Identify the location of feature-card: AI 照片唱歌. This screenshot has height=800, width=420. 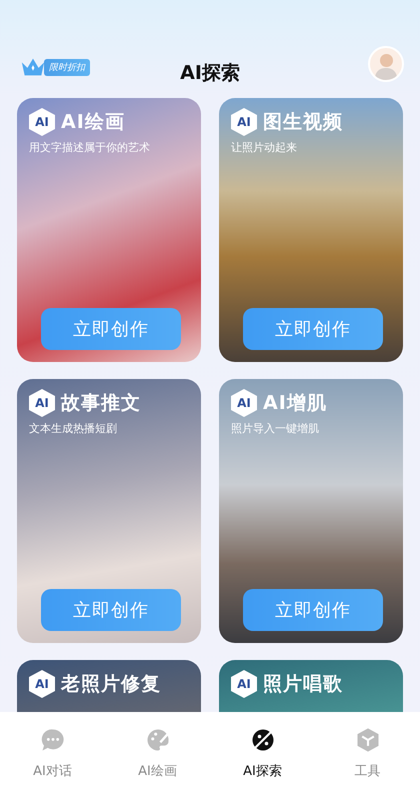
(311, 686).